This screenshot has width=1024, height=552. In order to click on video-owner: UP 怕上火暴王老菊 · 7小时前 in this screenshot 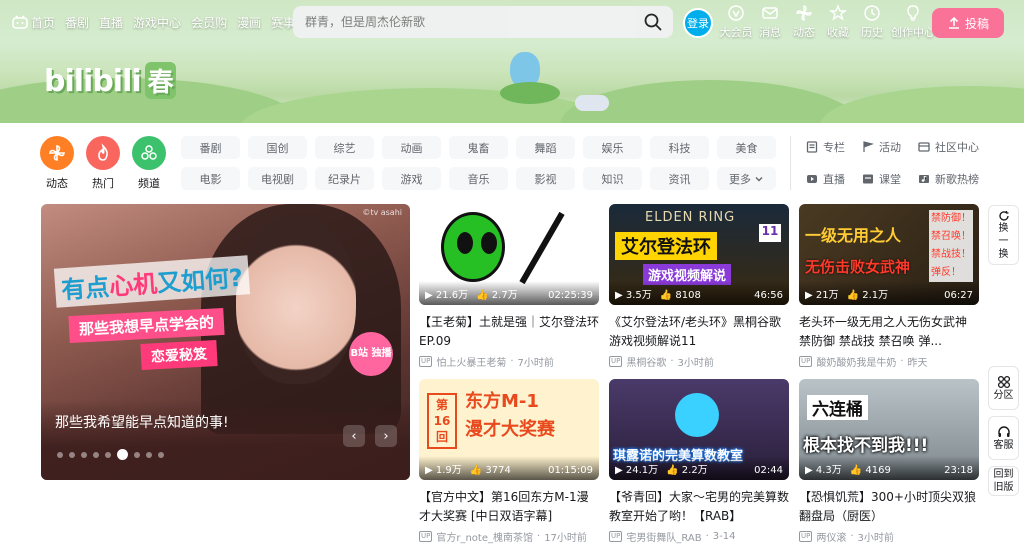, I will do `click(509, 361)`.